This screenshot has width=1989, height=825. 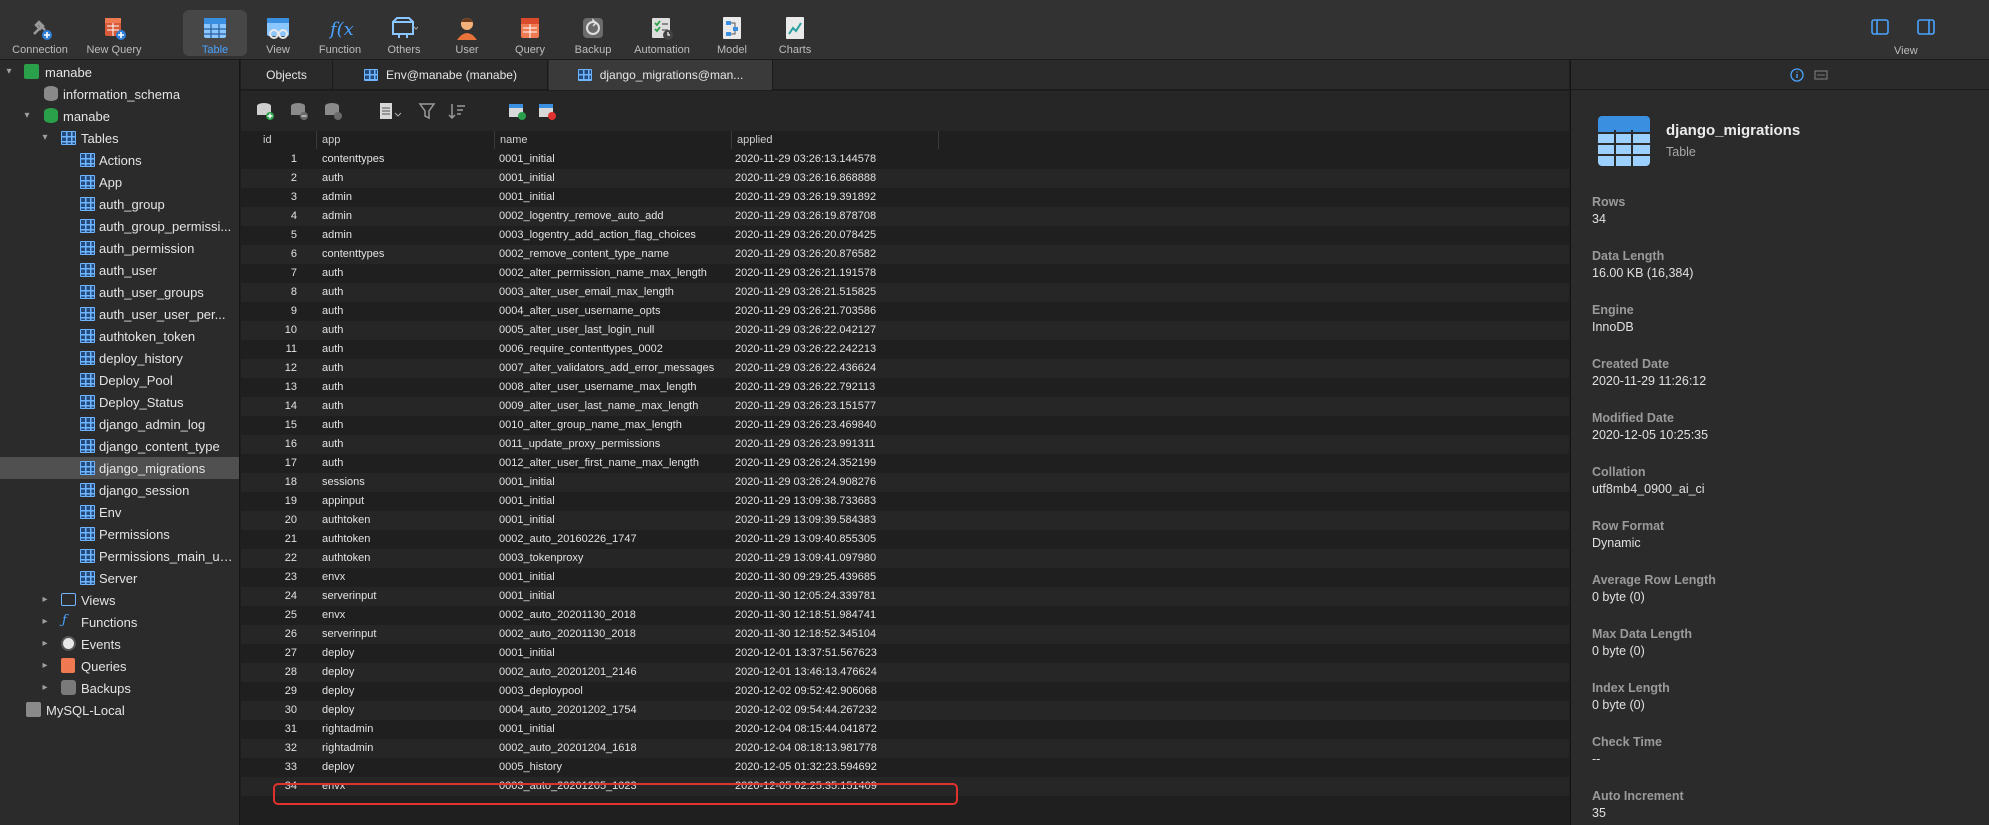 I want to click on cell-applied: 2020-11-29 03:26:21.515825, so click(x=835, y=292).